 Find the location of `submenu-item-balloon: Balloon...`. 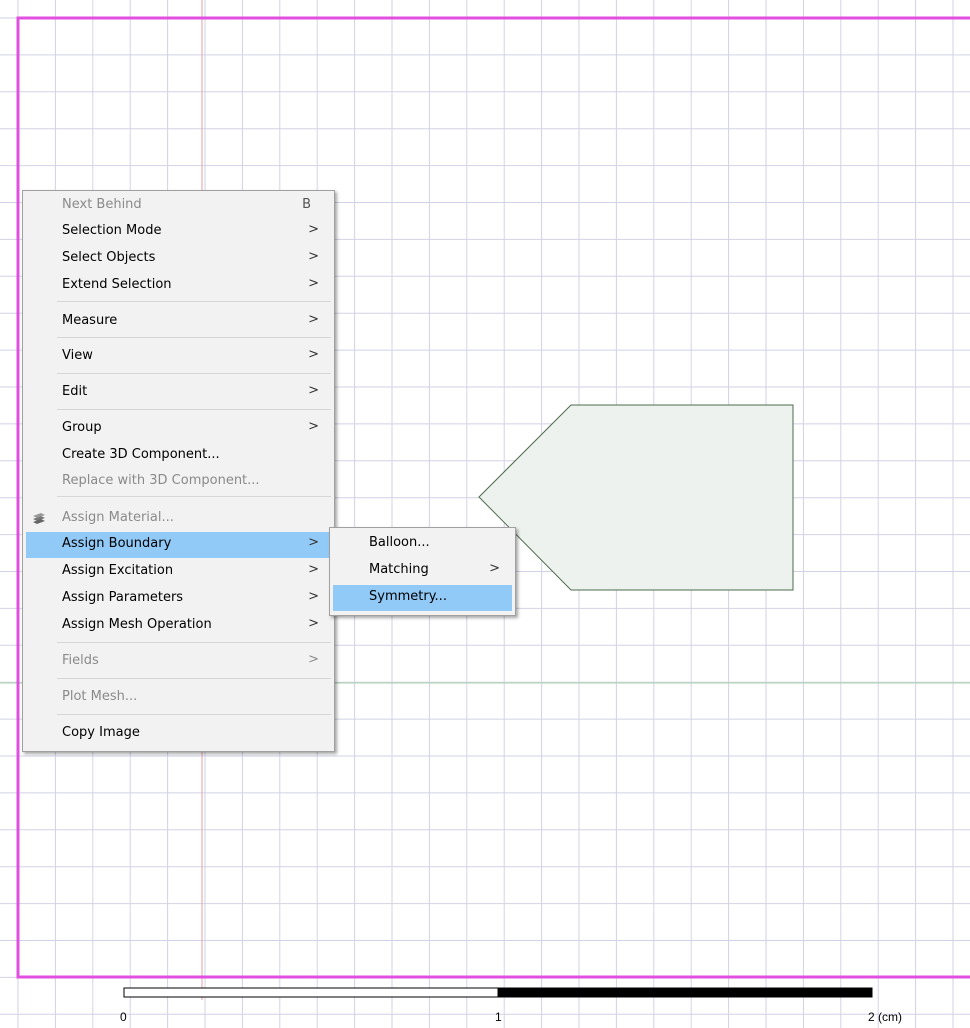

submenu-item-balloon: Balloon... is located at coordinates (422, 544).